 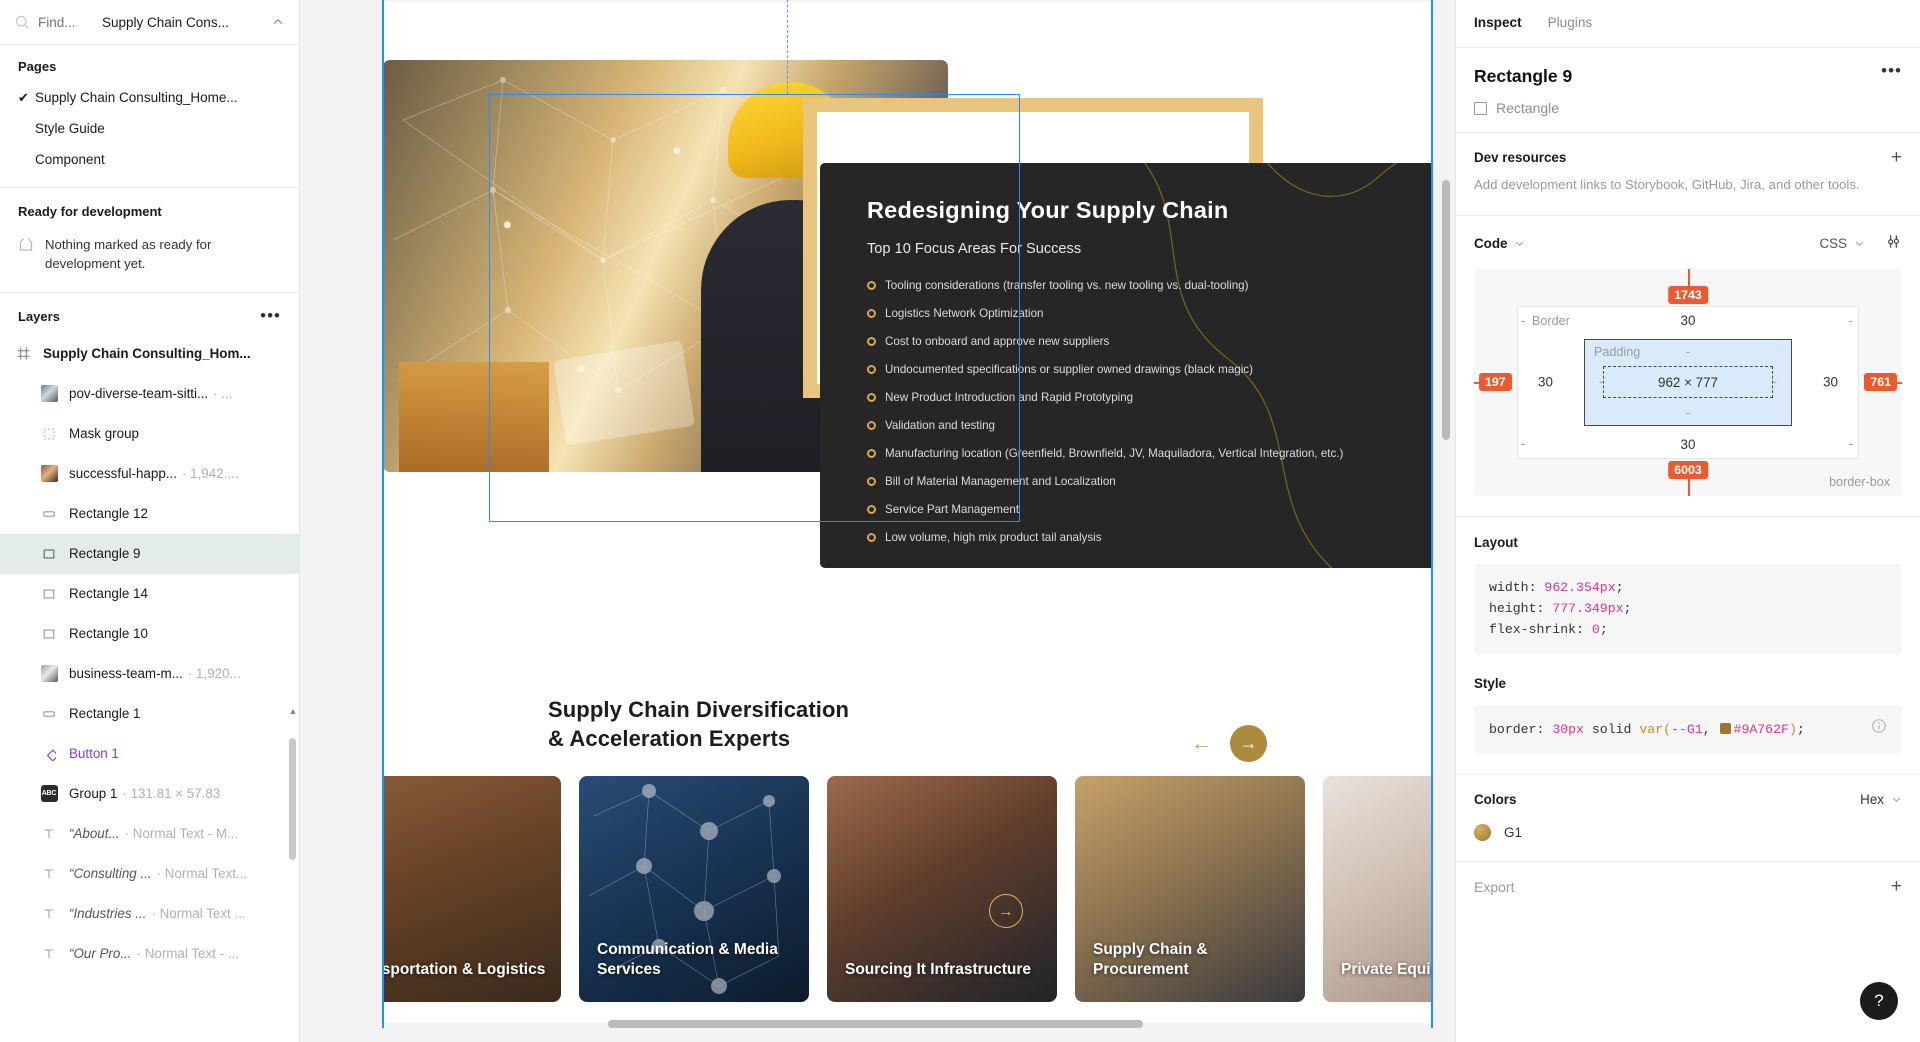 I want to click on export-header: Export, so click(x=1494, y=887).